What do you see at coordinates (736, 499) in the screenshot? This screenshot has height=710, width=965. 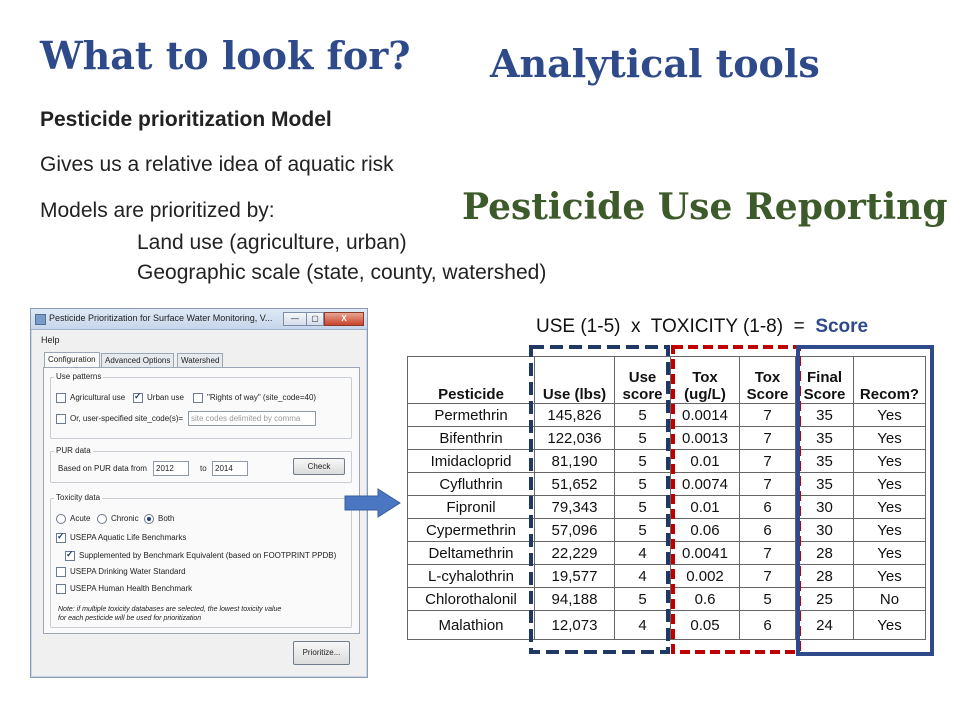 I see `toxicity-highlight-box` at bounding box center [736, 499].